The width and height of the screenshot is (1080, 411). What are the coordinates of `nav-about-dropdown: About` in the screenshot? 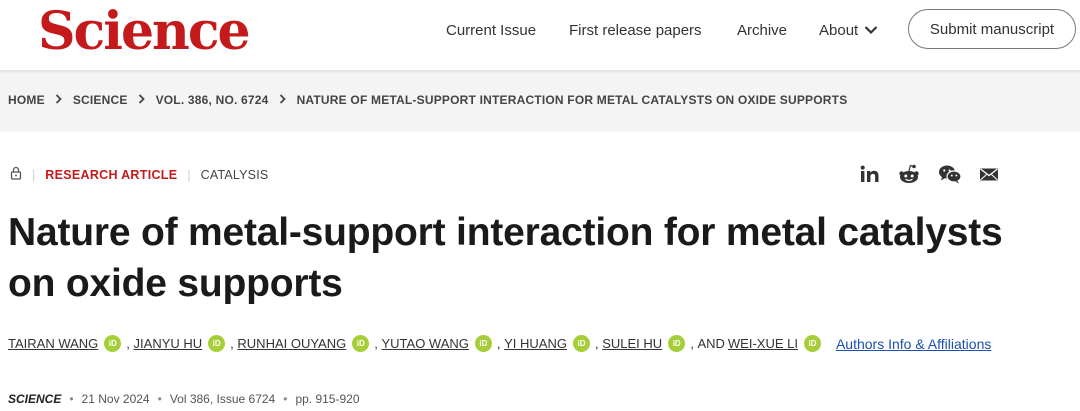 It's located at (848, 30).